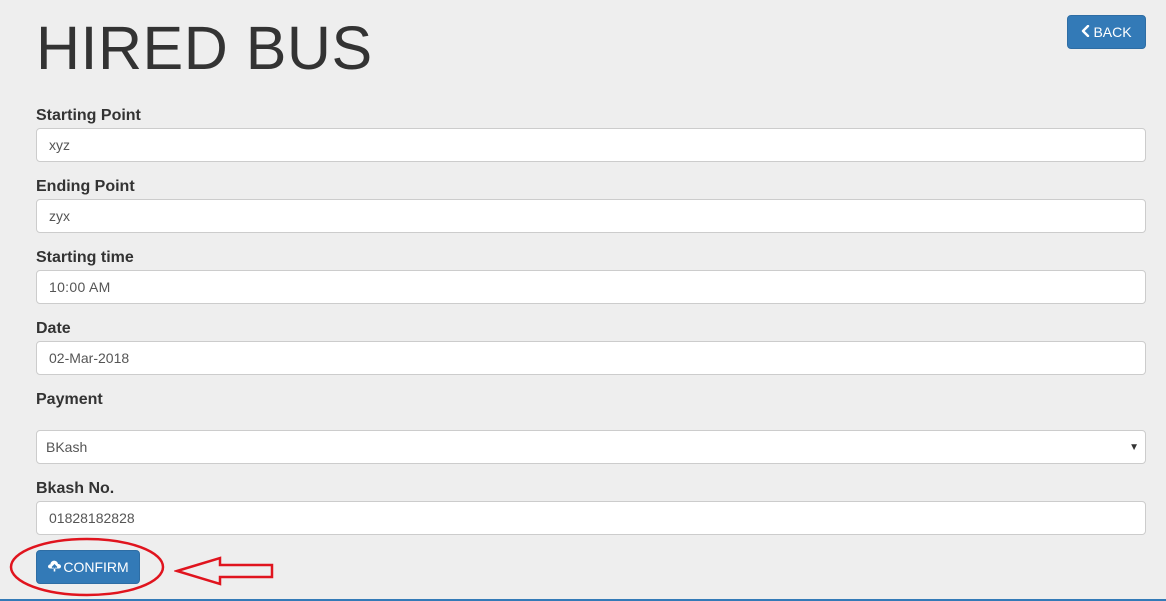 Image resolution: width=1166 pixels, height=601 pixels. I want to click on starting-point-value: xyz, so click(59, 145).